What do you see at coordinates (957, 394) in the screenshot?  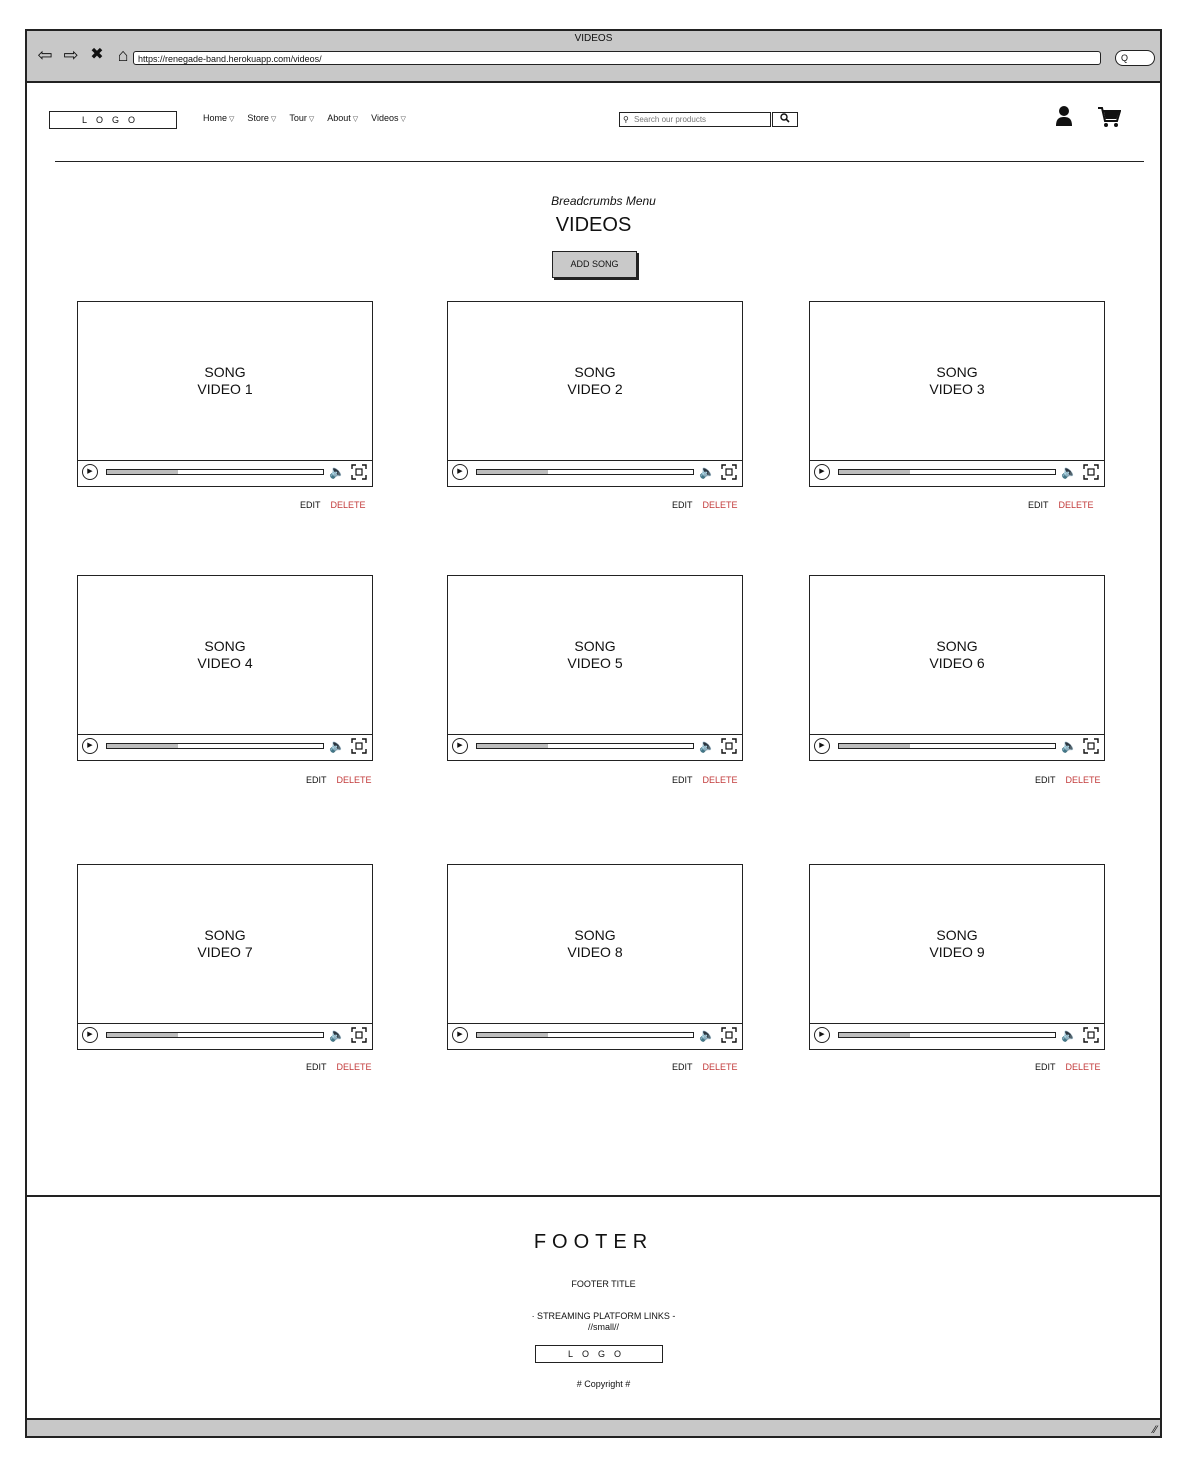 I see `video-player: SONG VIDEO 3 ▶ 🔈` at bounding box center [957, 394].